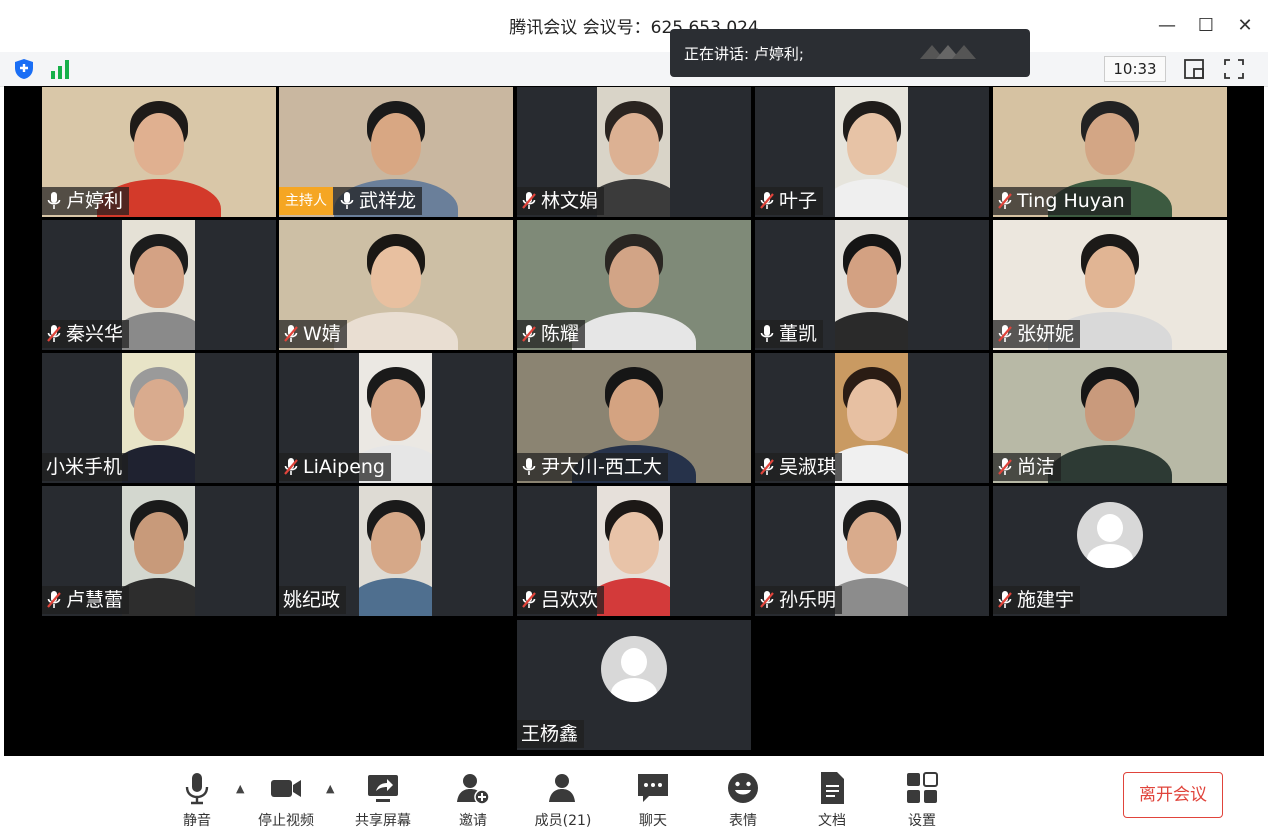 This screenshot has width=1268, height=836. Describe the element at coordinates (1046, 334) in the screenshot. I see `participant-name: 张妍妮` at that location.